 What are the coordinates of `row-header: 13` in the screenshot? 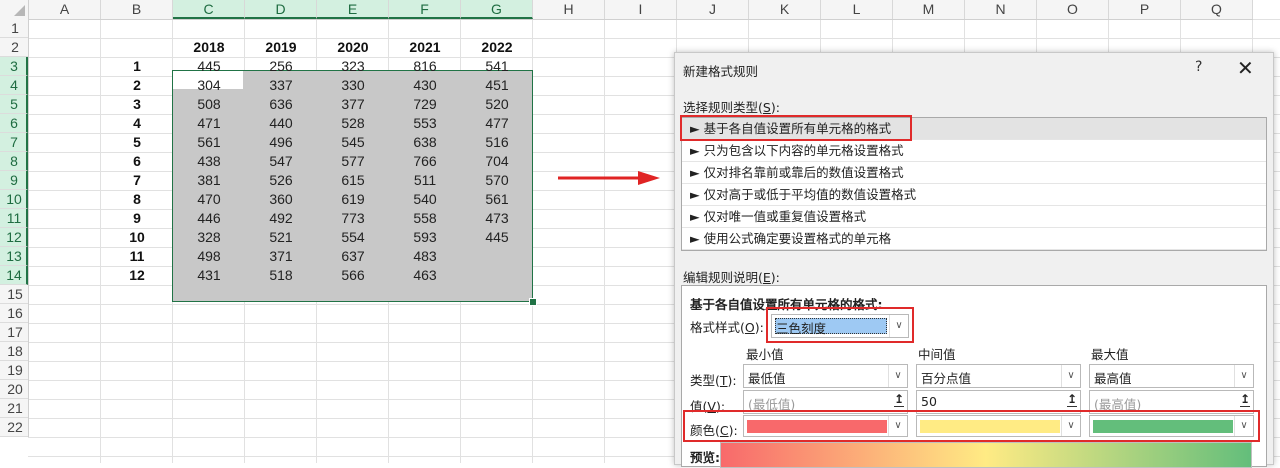 It's located at (14, 256).